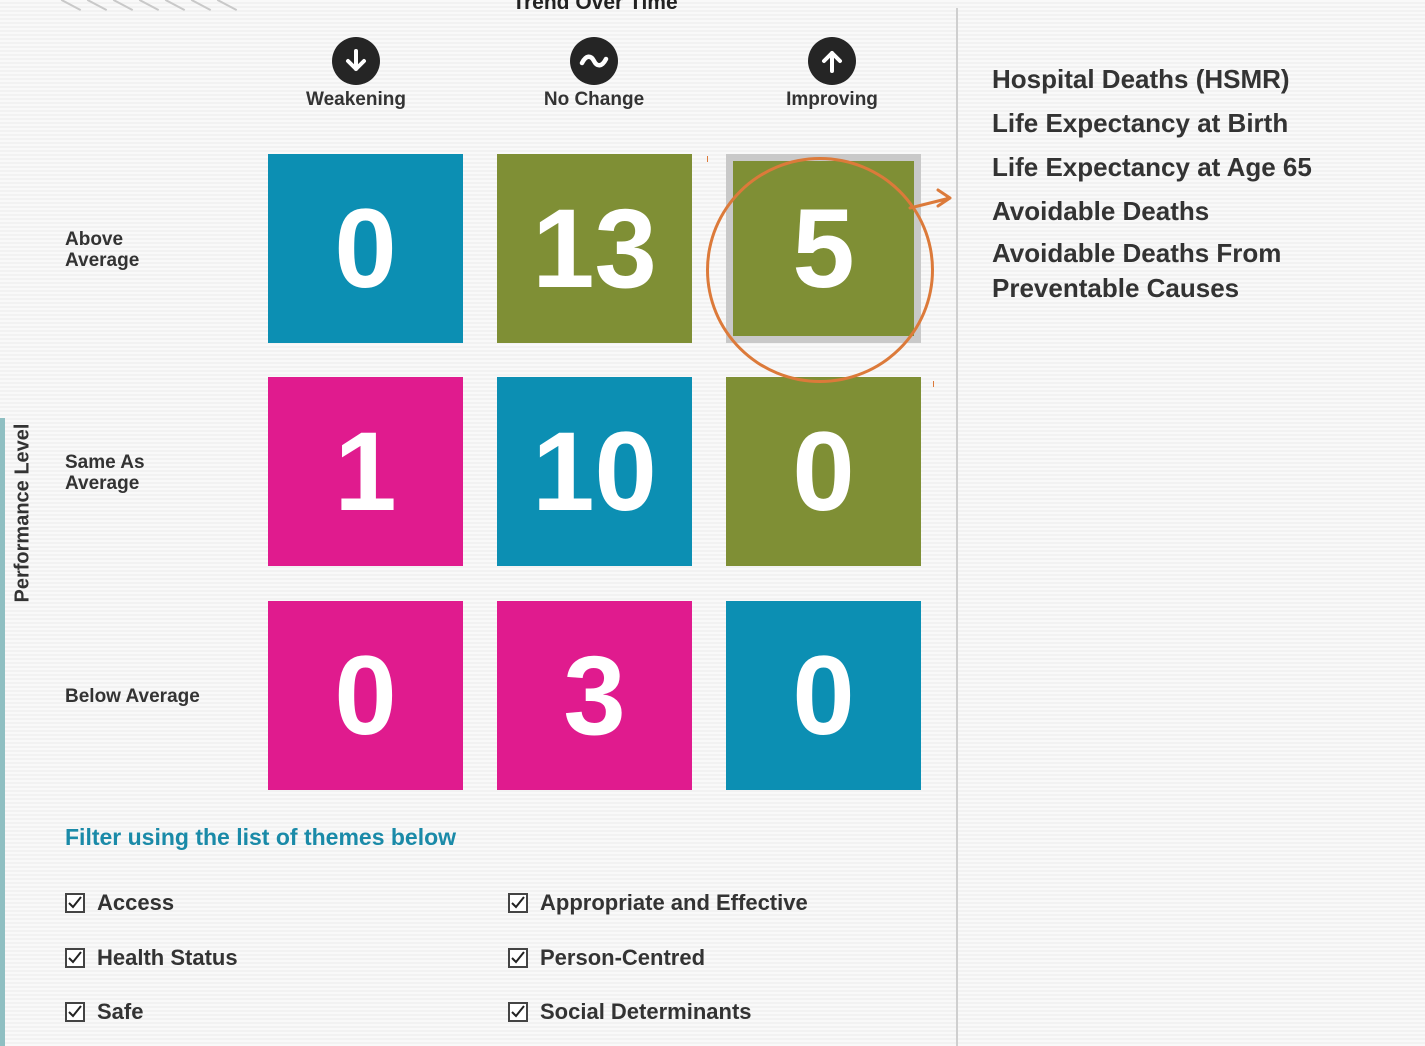 The image size is (1425, 1046). I want to click on tilde-icon, so click(594, 61).